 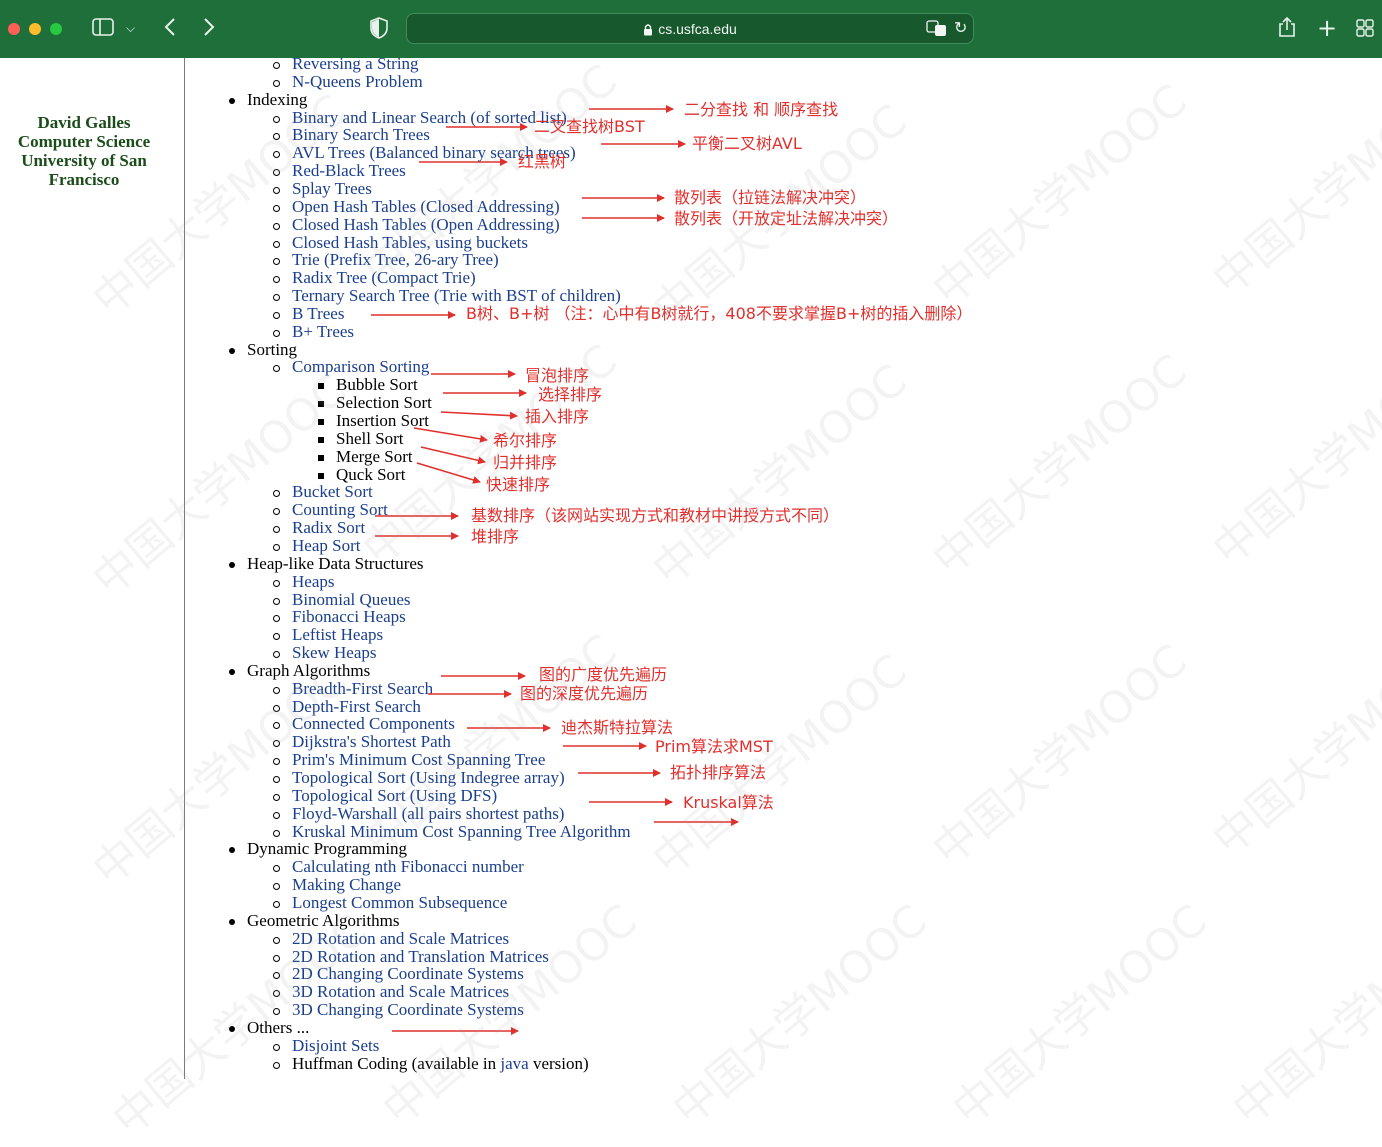 What do you see at coordinates (272, 349) in the screenshot?
I see `section-heading: Sorting` at bounding box center [272, 349].